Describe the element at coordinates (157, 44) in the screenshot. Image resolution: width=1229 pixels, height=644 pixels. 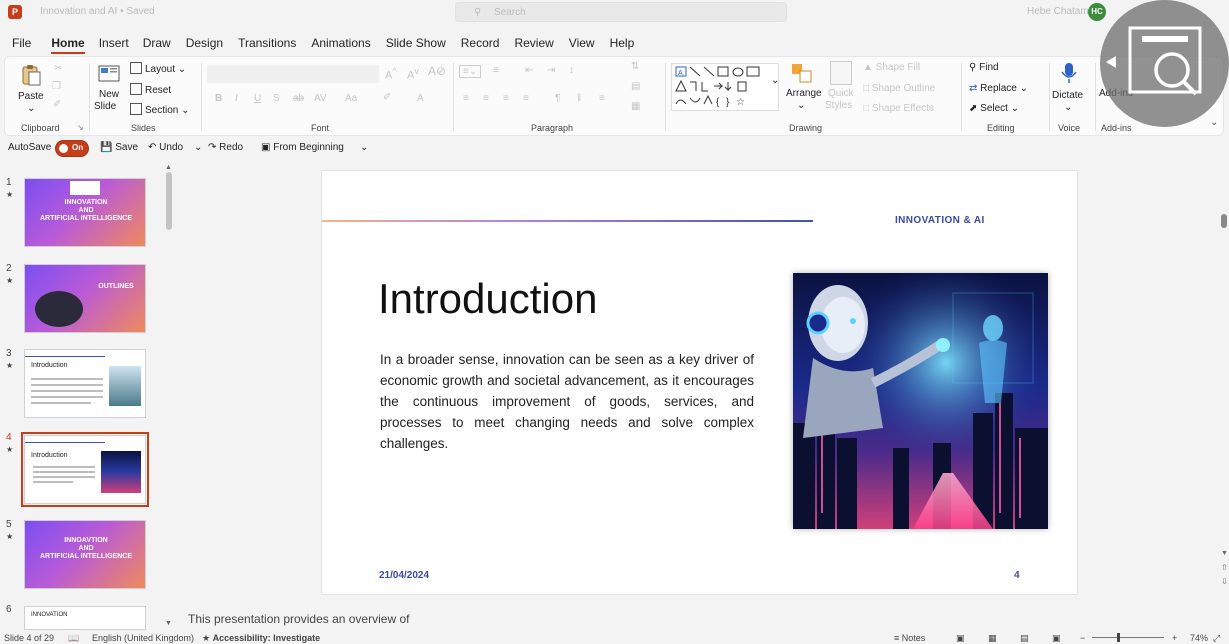
I see `tab-draw: Draw` at that location.